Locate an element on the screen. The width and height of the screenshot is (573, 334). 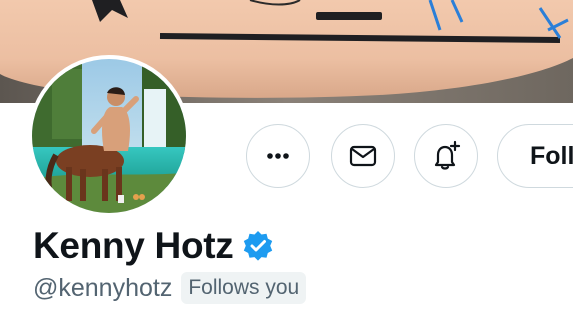
handle-row: @kennyhotz Follows you is located at coordinates (170, 288).